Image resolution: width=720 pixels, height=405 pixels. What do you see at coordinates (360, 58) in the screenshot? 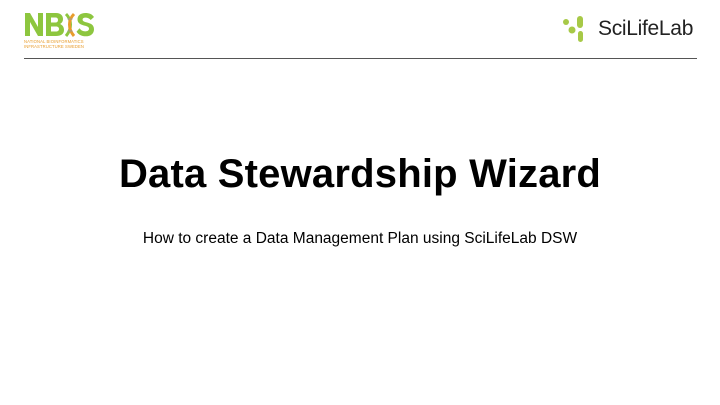
I see `header-divider` at bounding box center [360, 58].